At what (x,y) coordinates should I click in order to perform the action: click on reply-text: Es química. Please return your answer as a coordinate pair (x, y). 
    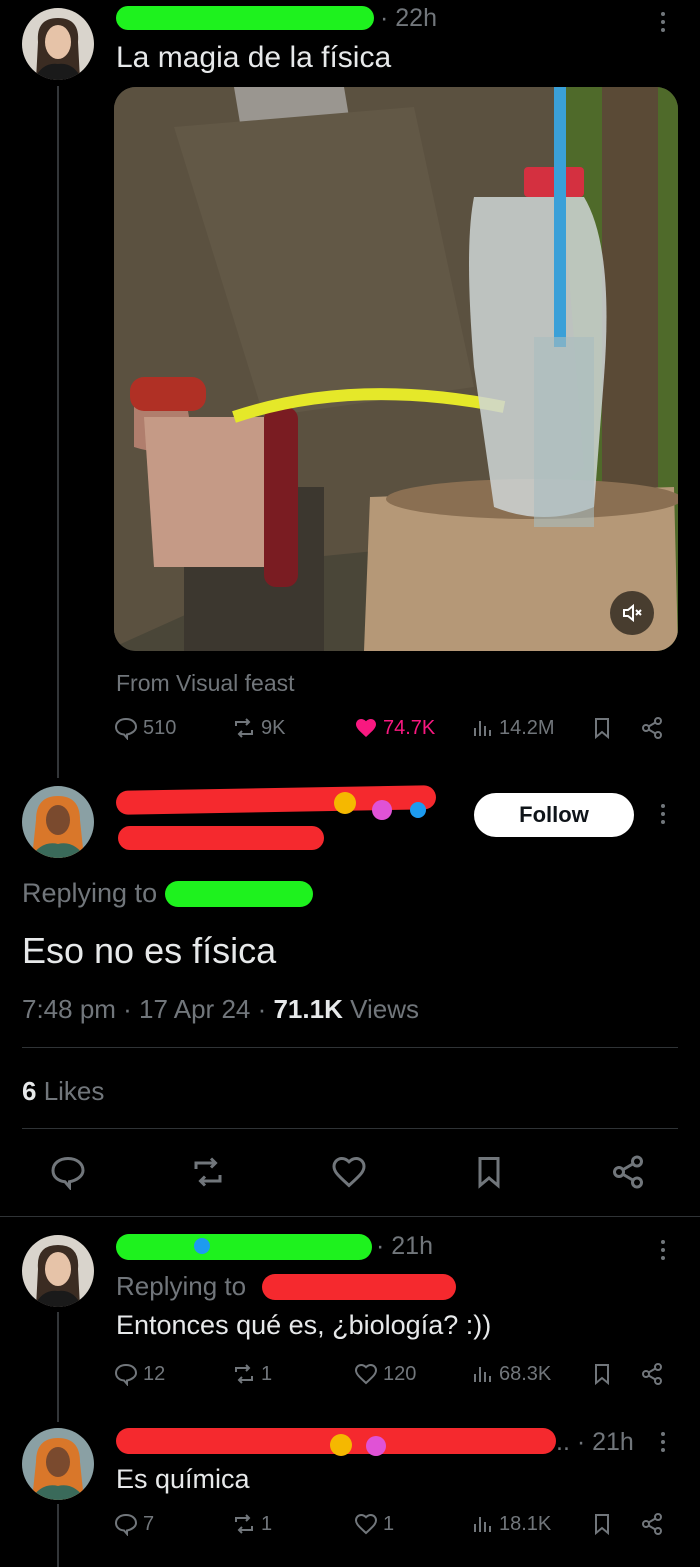
    Looking at the image, I should click on (183, 1479).